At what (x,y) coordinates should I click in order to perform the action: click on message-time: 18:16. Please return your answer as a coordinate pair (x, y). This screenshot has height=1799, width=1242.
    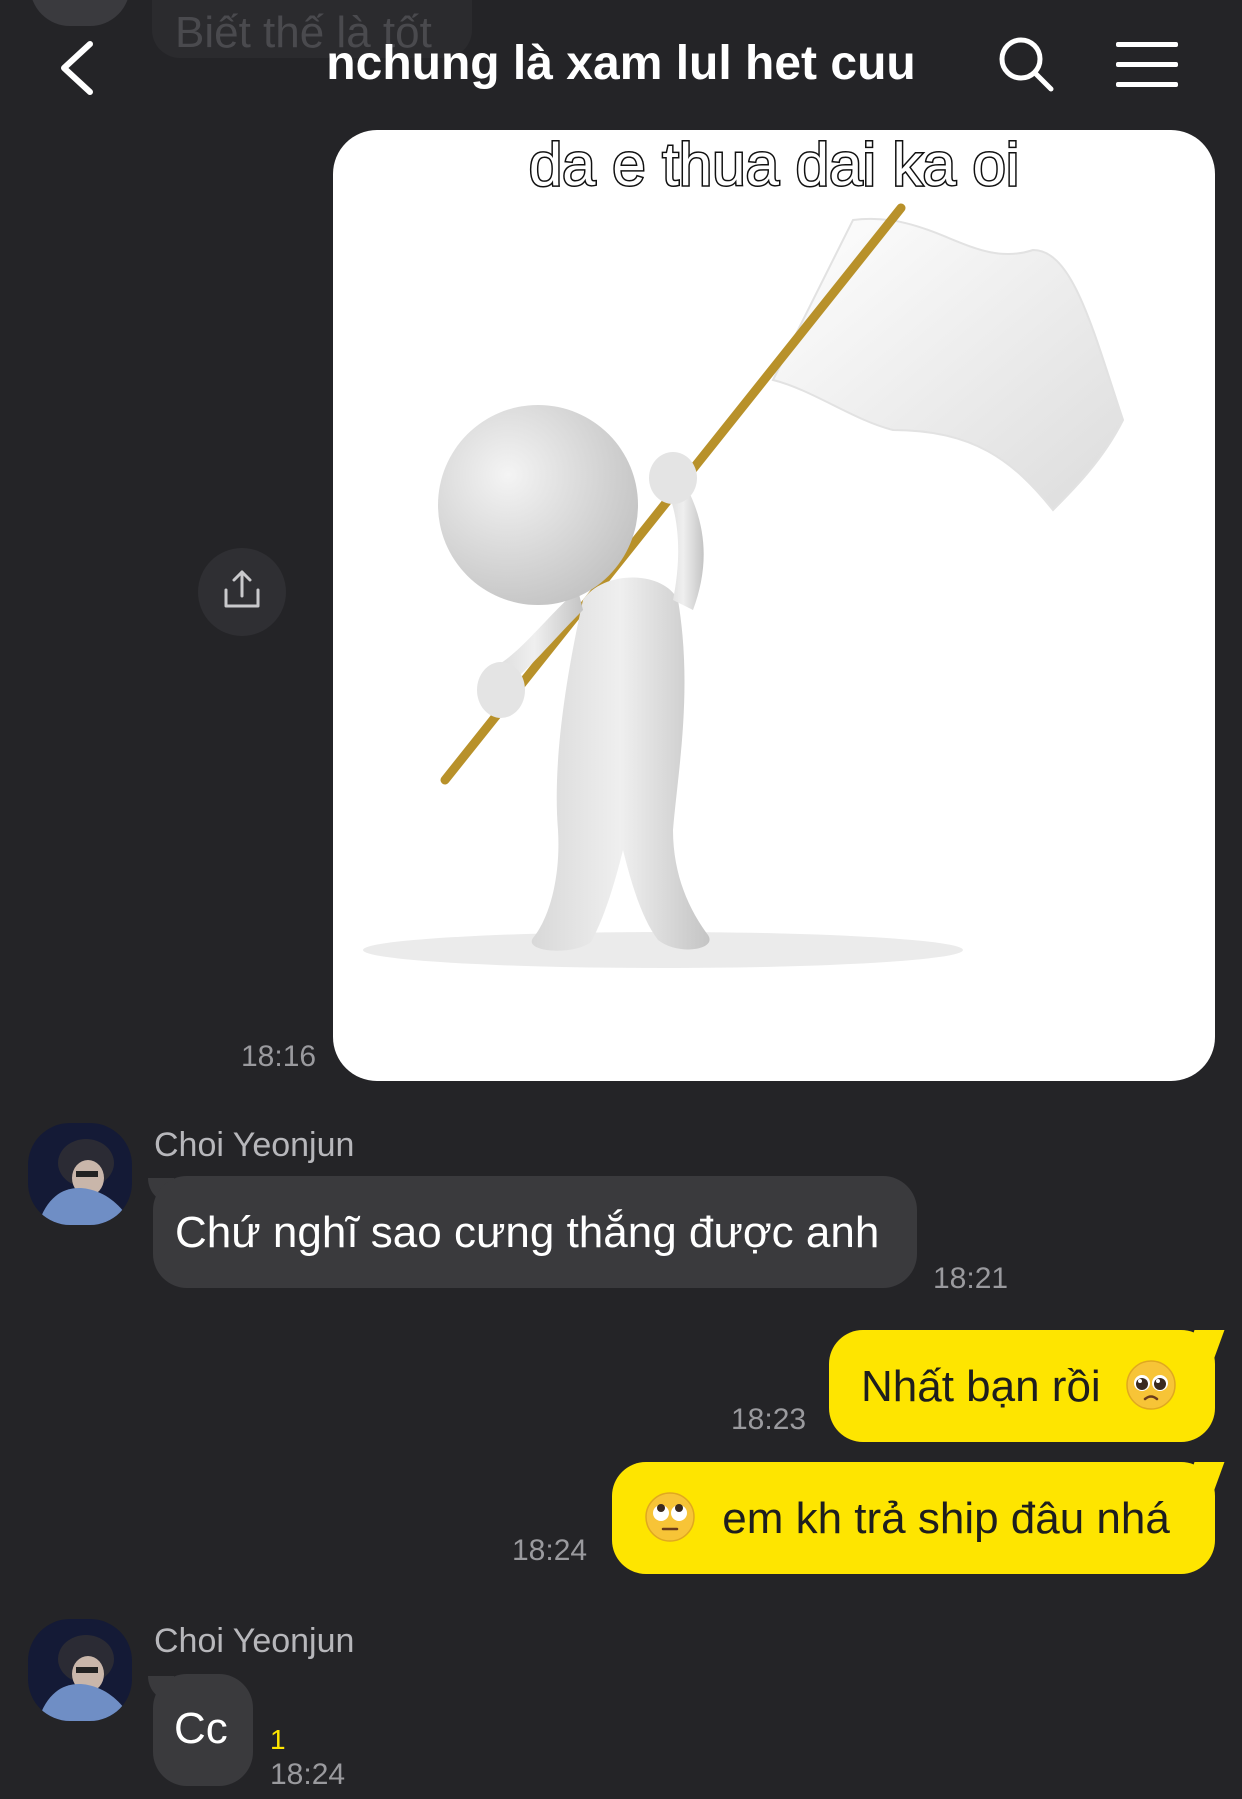
    Looking at the image, I should click on (279, 1056).